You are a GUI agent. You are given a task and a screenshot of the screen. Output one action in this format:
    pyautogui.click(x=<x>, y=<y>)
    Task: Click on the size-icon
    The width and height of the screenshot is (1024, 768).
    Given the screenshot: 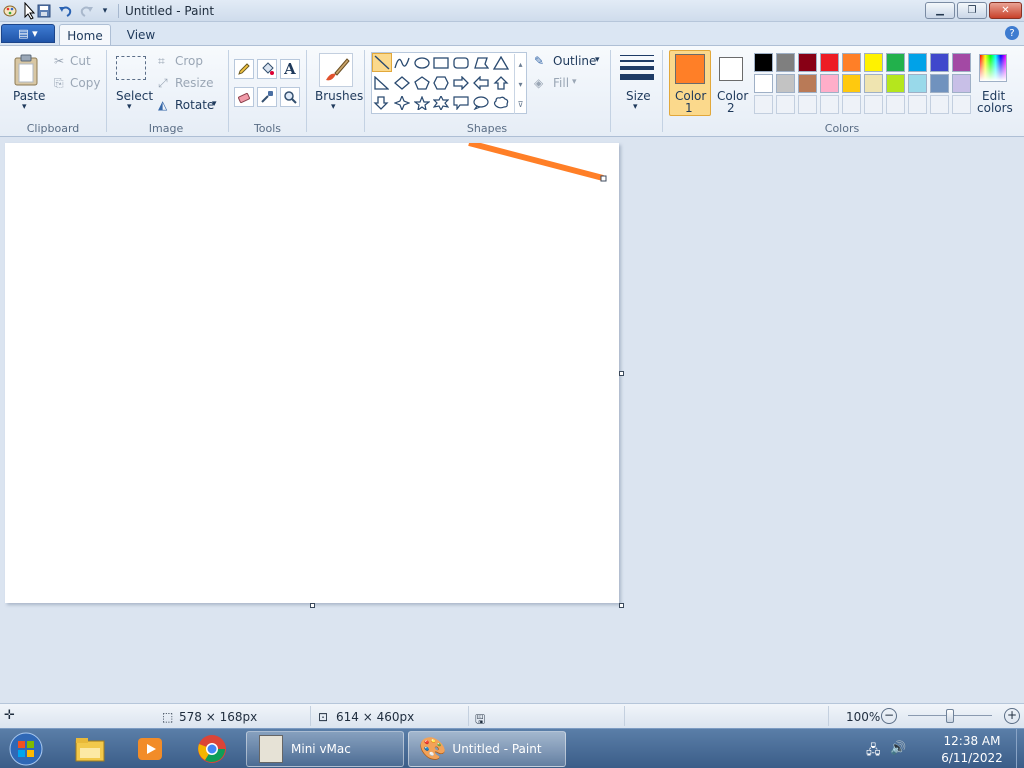 What is the action you would take?
    pyautogui.click(x=637, y=68)
    